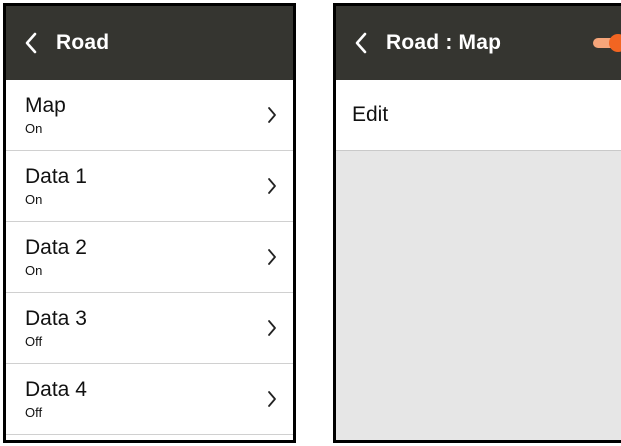 The width and height of the screenshot is (621, 446). I want to click on edit-item: Edit, so click(478, 115).